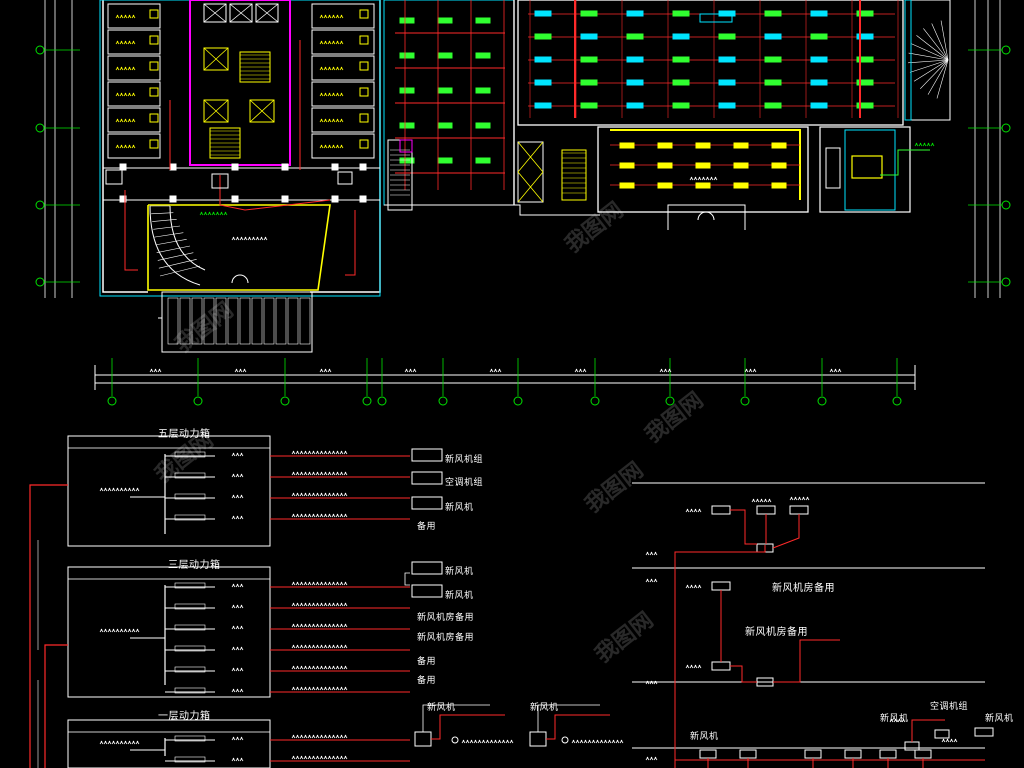  What do you see at coordinates (803, 588) in the screenshot?
I see `riser-text-1: 新风机房备用` at bounding box center [803, 588].